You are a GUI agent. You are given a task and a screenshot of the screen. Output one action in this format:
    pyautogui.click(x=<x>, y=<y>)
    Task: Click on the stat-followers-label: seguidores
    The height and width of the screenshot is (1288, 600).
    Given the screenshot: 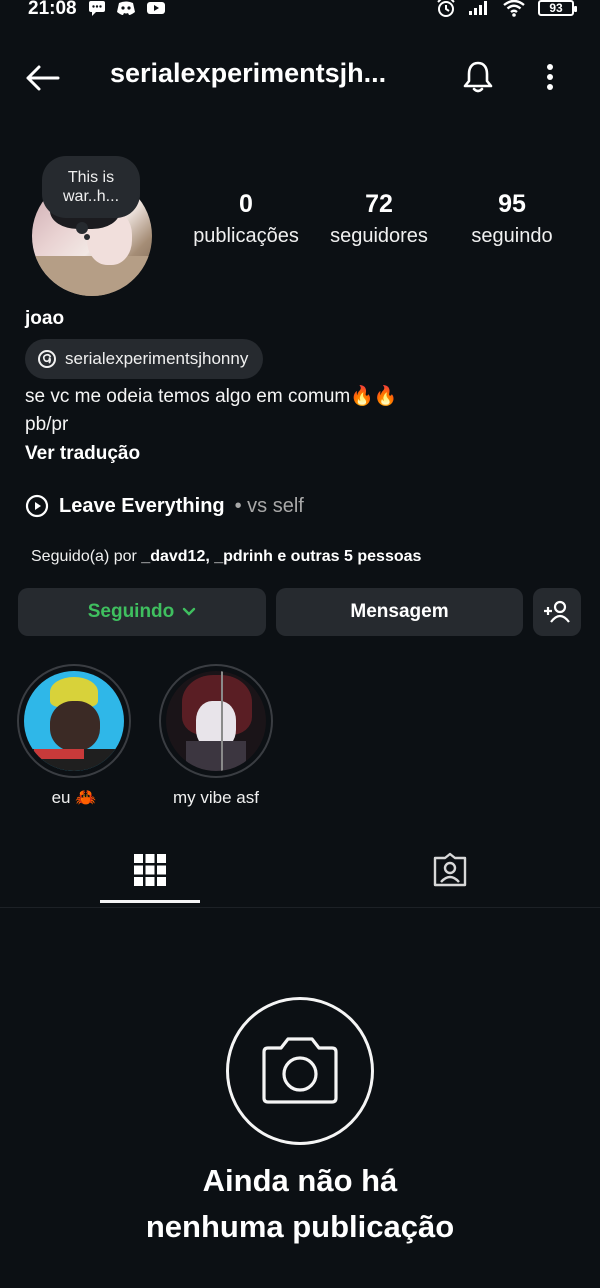 What is the action you would take?
    pyautogui.click(x=379, y=236)
    